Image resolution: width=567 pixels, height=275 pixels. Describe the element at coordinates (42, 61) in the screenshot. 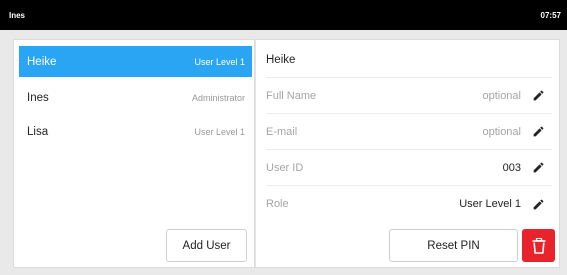

I see `user-name: Heike` at that location.